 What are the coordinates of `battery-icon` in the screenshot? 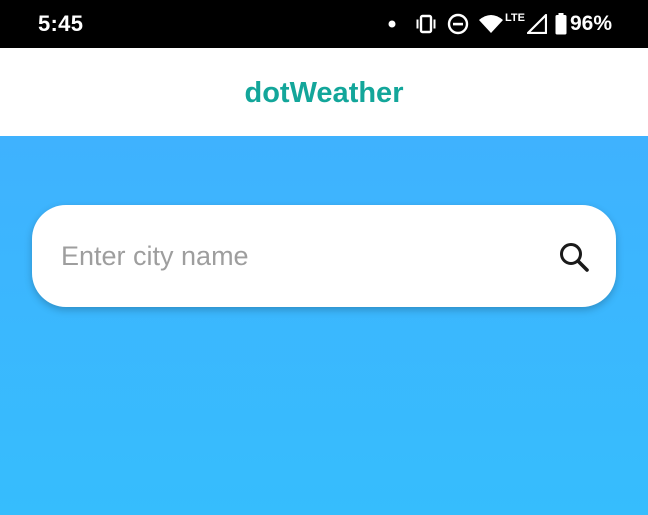 It's located at (561, 24).